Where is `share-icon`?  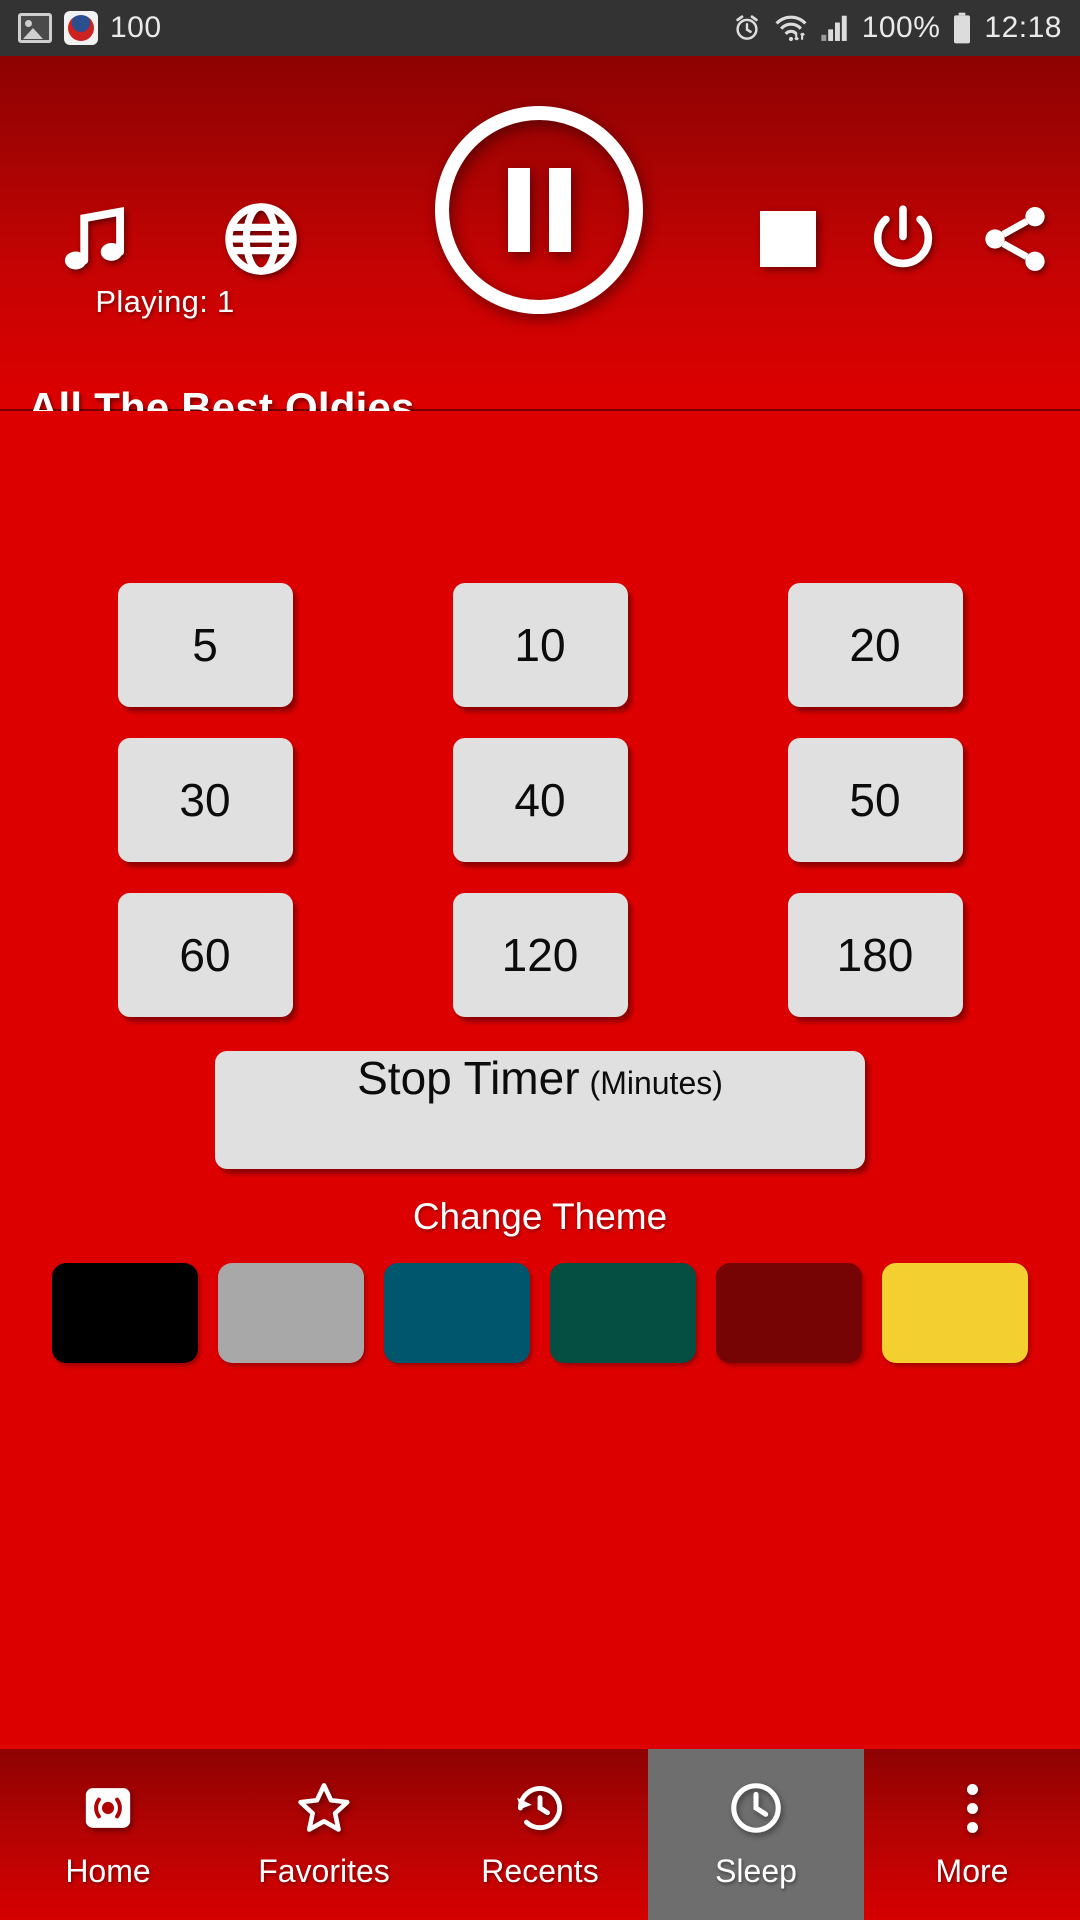 share-icon is located at coordinates (1015, 239).